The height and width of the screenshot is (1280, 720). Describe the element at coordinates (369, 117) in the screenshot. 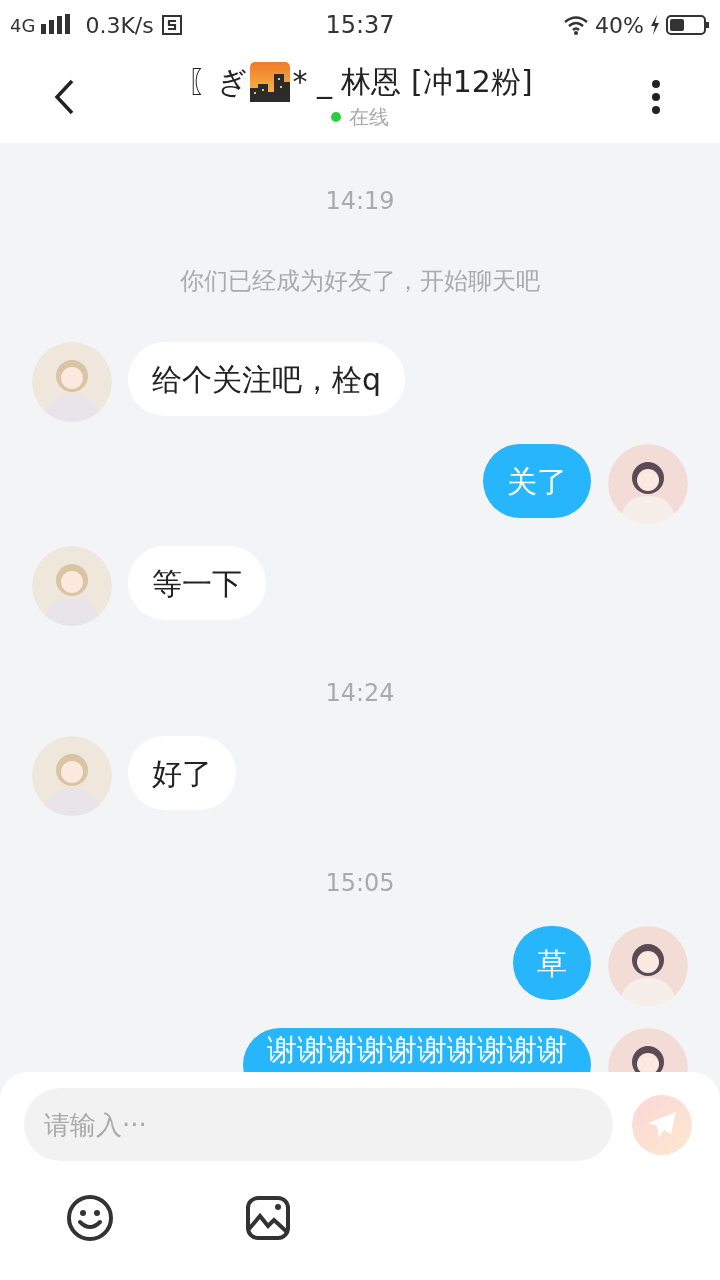

I see `presence-status: 在线` at that location.